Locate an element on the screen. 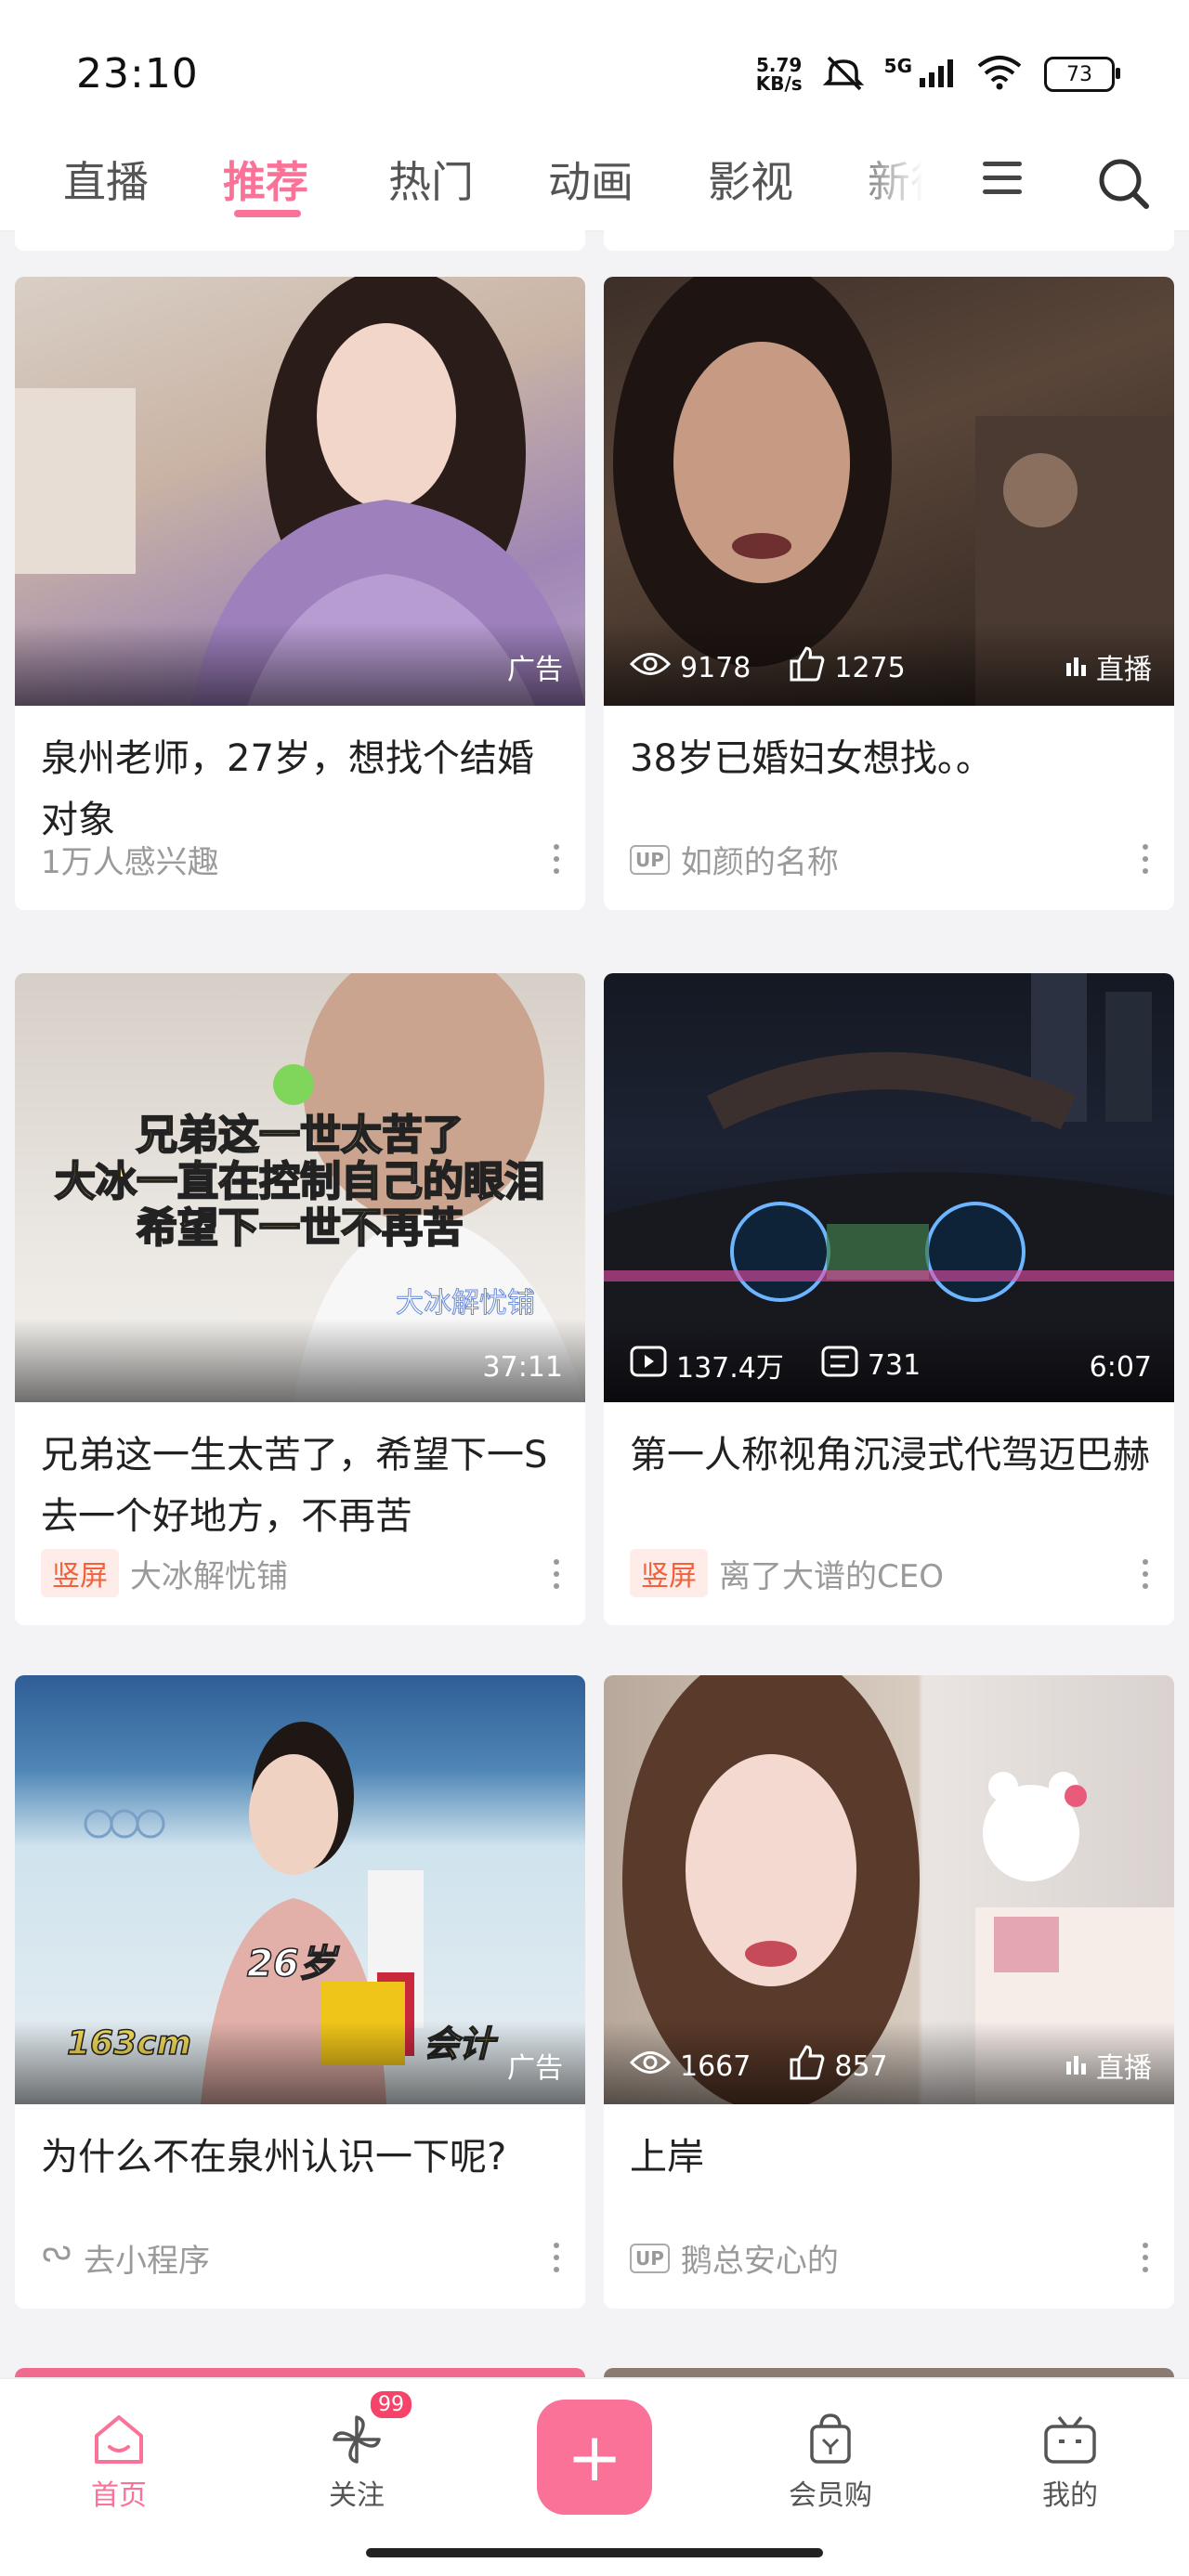 This screenshot has width=1189, height=2576. network-speed: 5.79 KB/s is located at coordinates (779, 75).